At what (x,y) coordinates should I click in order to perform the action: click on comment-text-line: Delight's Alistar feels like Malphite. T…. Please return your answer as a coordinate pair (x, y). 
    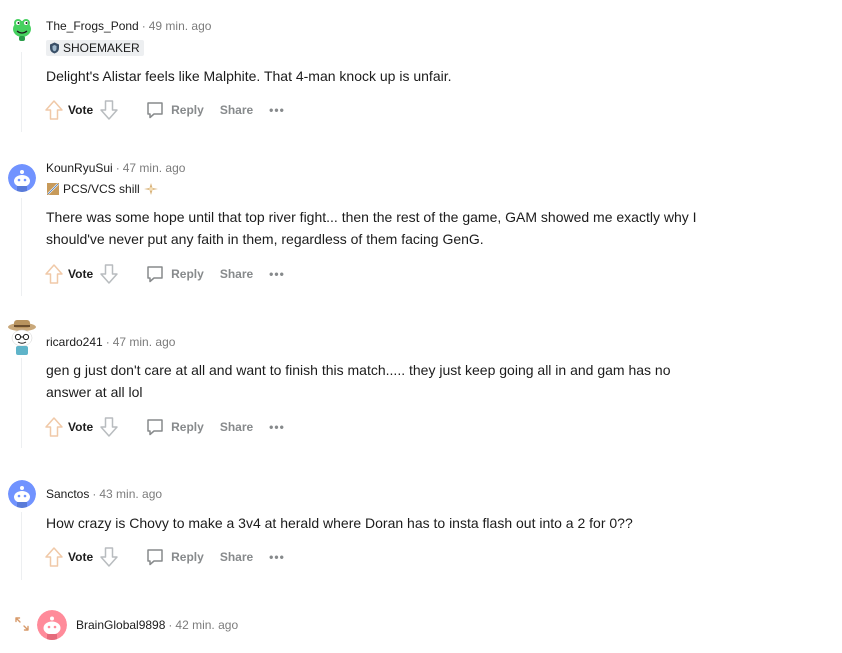
    Looking at the image, I should click on (249, 76).